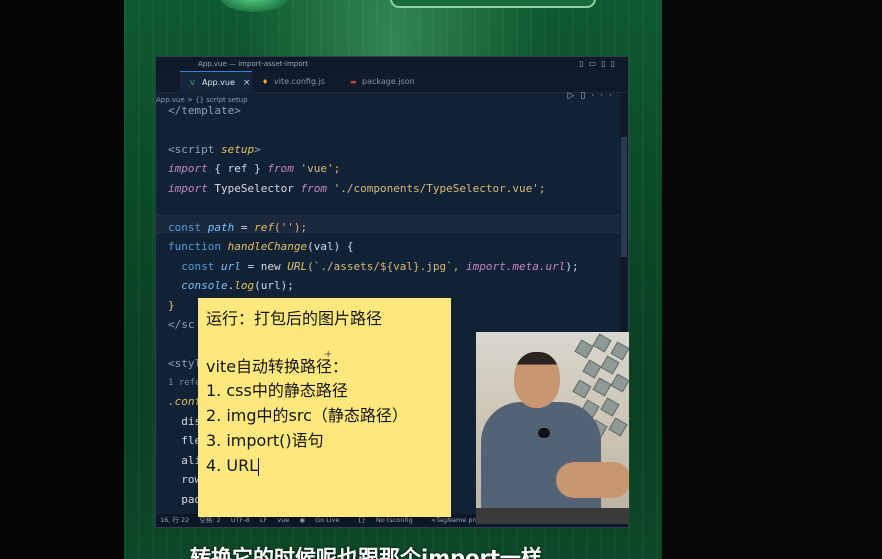 Image resolution: width=882 pixels, height=559 pixels. Describe the element at coordinates (62, 279) in the screenshot. I see `left-black-bar` at that location.